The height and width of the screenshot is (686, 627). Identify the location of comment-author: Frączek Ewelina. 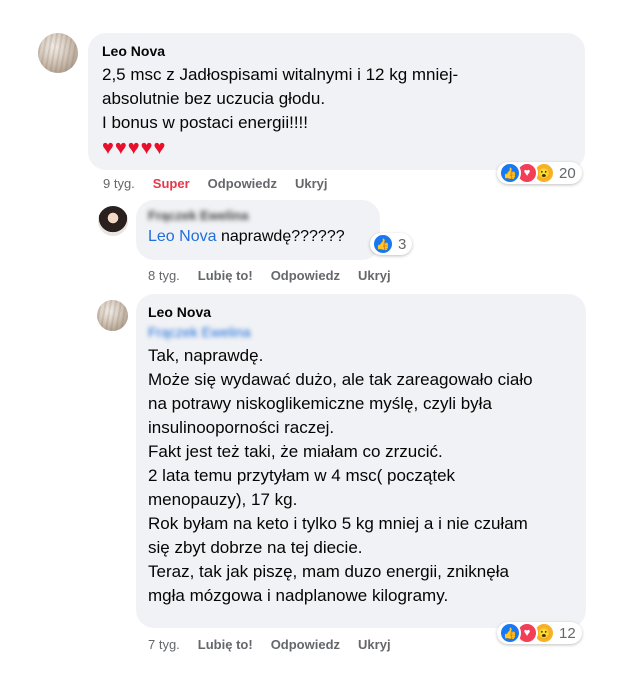
(258, 215).